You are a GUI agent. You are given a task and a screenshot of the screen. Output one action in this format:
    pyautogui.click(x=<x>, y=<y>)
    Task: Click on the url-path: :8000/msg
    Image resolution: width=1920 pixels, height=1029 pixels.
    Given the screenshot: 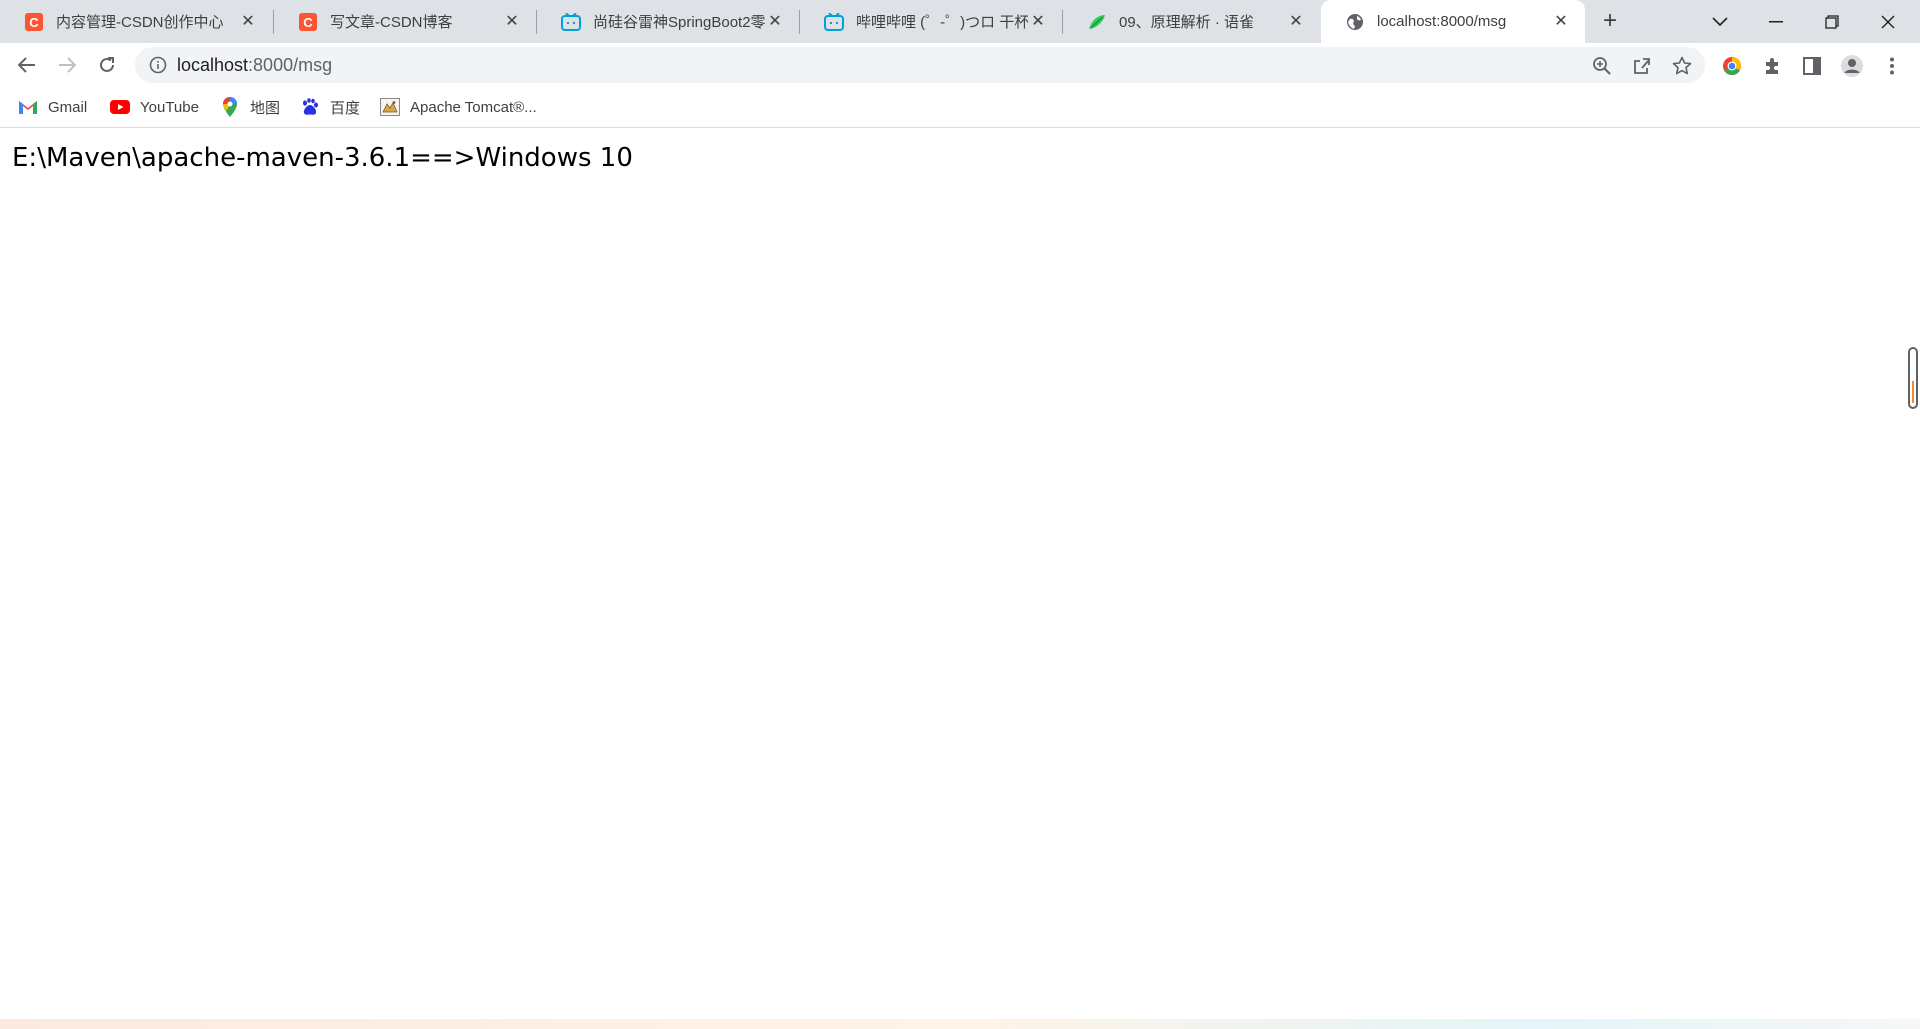 What is the action you would take?
    pyautogui.click(x=290, y=65)
    